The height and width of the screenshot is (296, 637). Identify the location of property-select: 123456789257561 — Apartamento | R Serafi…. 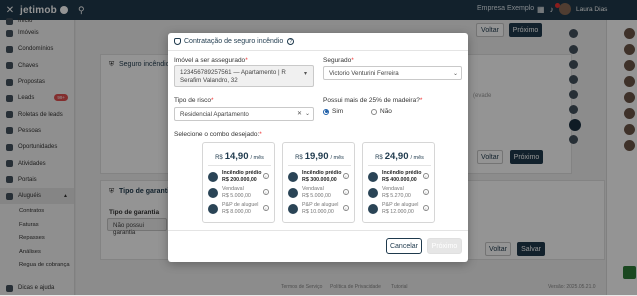
(244, 76).